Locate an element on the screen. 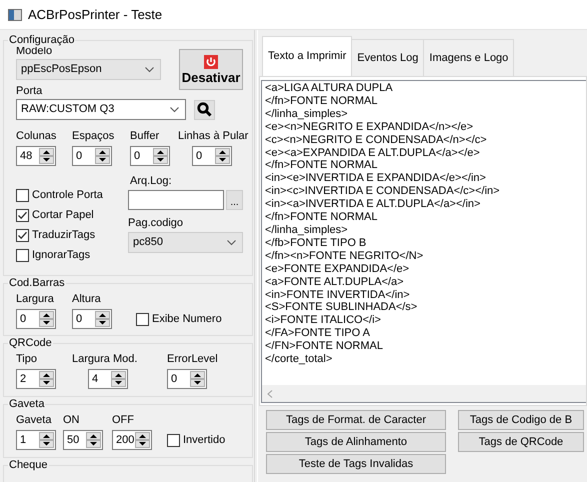 Image resolution: width=587 pixels, height=482 pixels. spin-field: 48 is located at coordinates (36, 156).